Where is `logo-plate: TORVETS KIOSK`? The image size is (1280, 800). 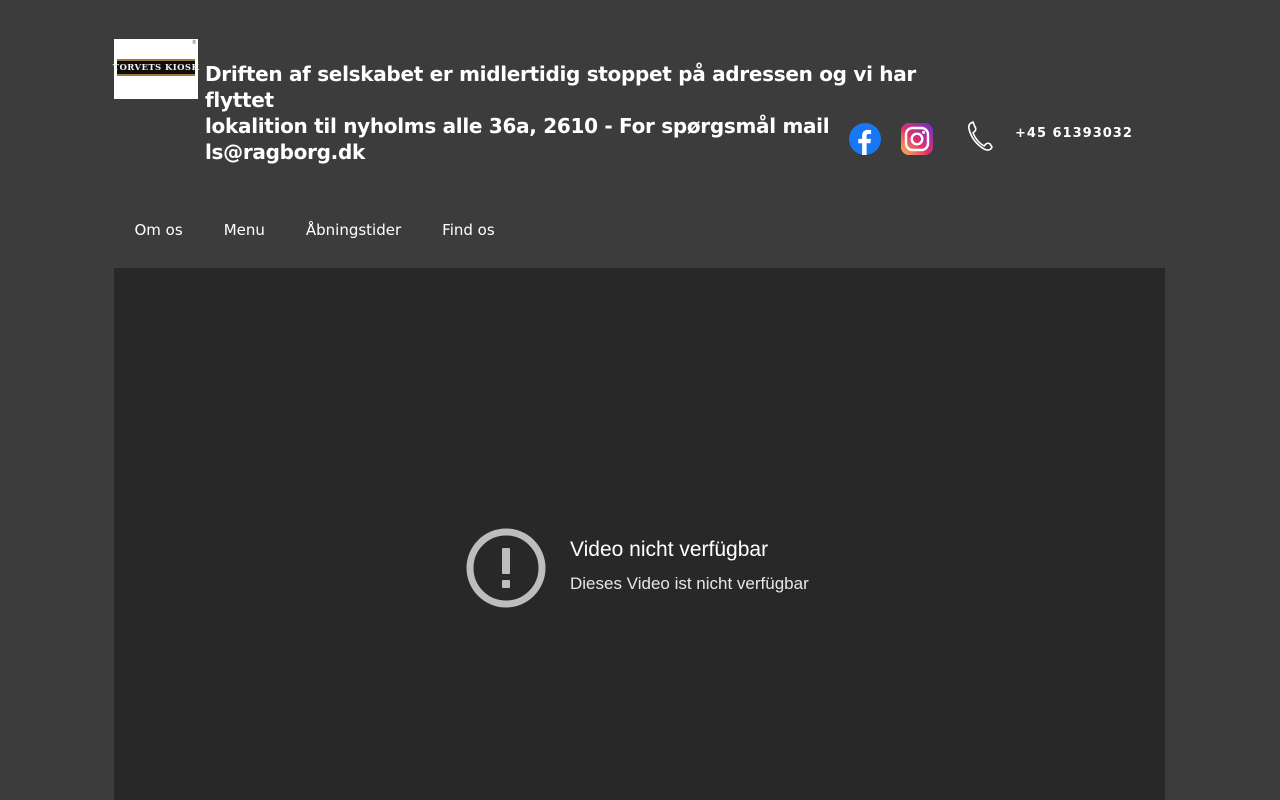
logo-plate: TORVETS KIOSK is located at coordinates (156, 67).